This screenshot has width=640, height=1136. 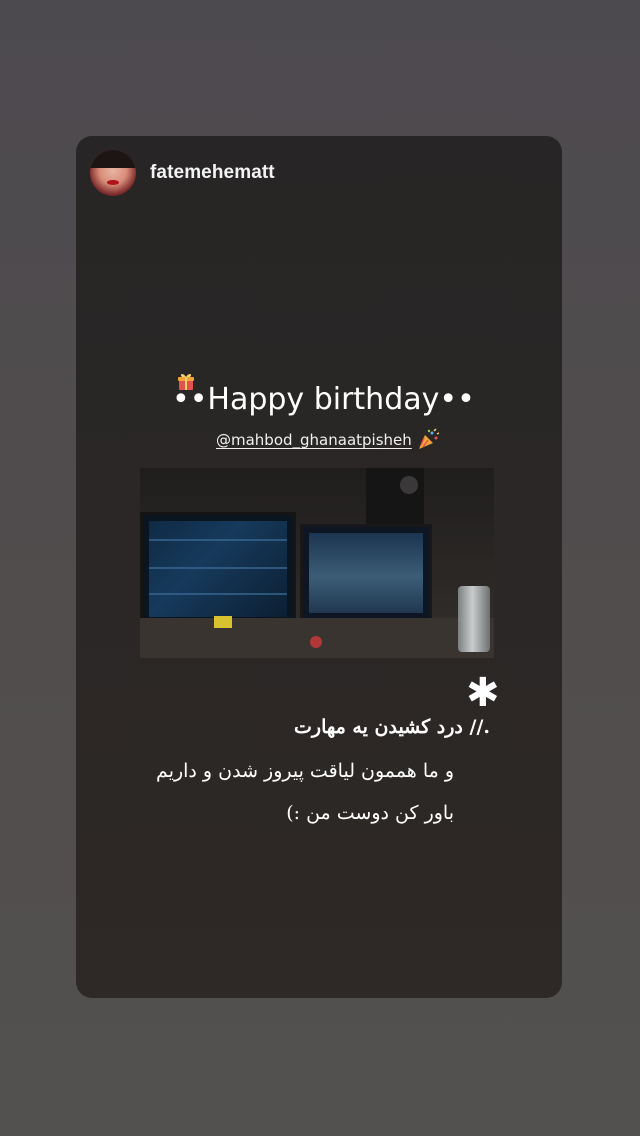 What do you see at coordinates (429, 438) in the screenshot?
I see `party-popper-icon` at bounding box center [429, 438].